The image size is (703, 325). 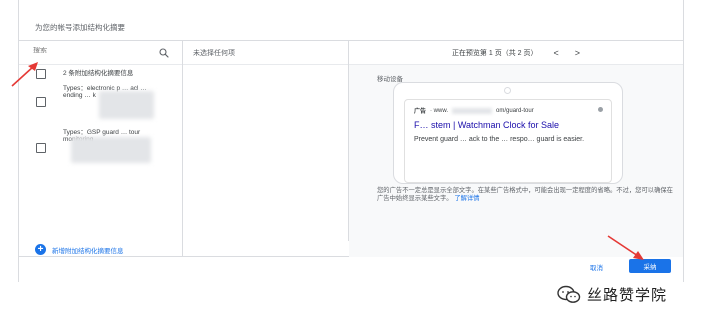 I want to click on option-checkbox-gsp, so click(x=41, y=148).